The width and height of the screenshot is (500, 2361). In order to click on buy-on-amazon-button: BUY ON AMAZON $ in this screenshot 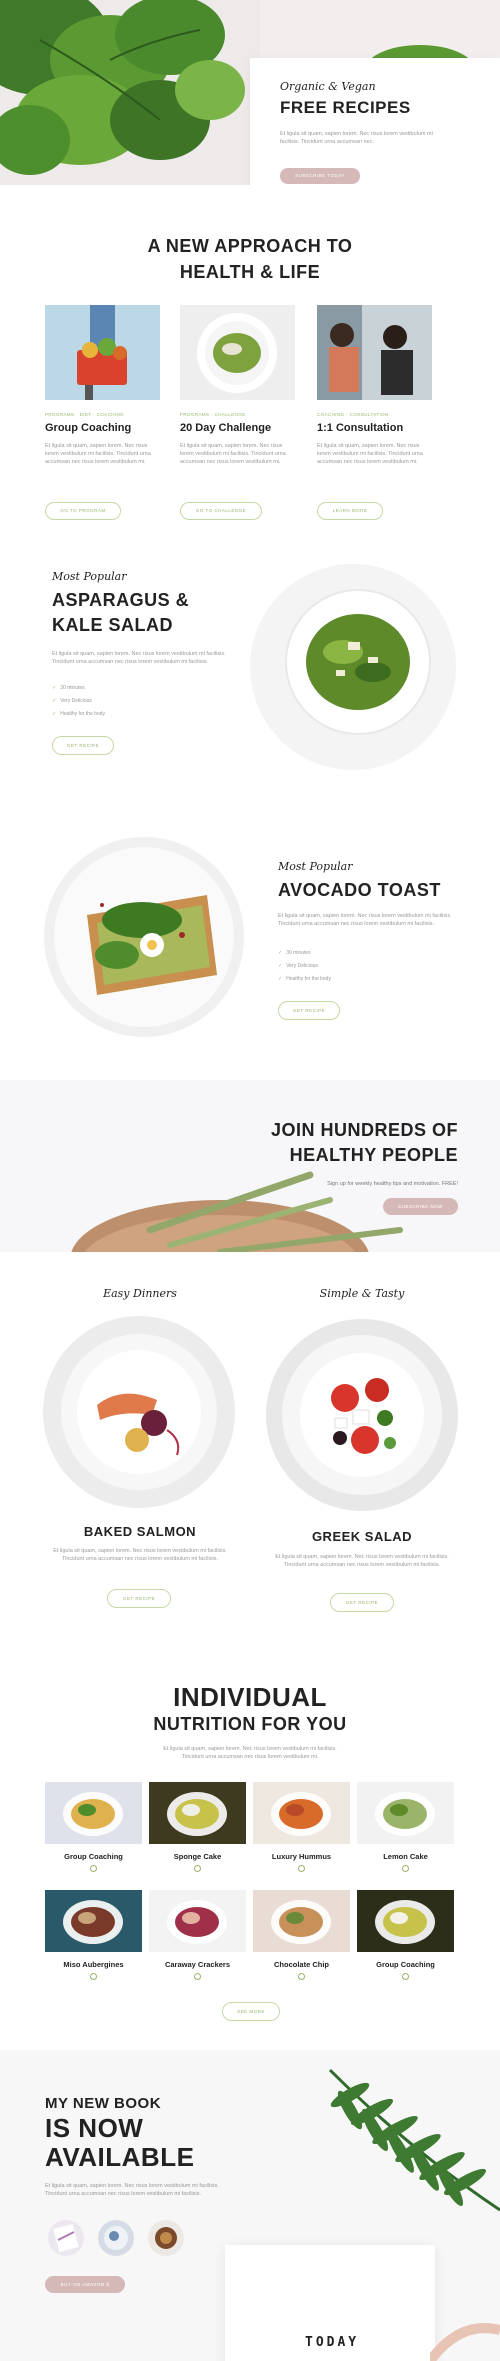, I will do `click(85, 2284)`.